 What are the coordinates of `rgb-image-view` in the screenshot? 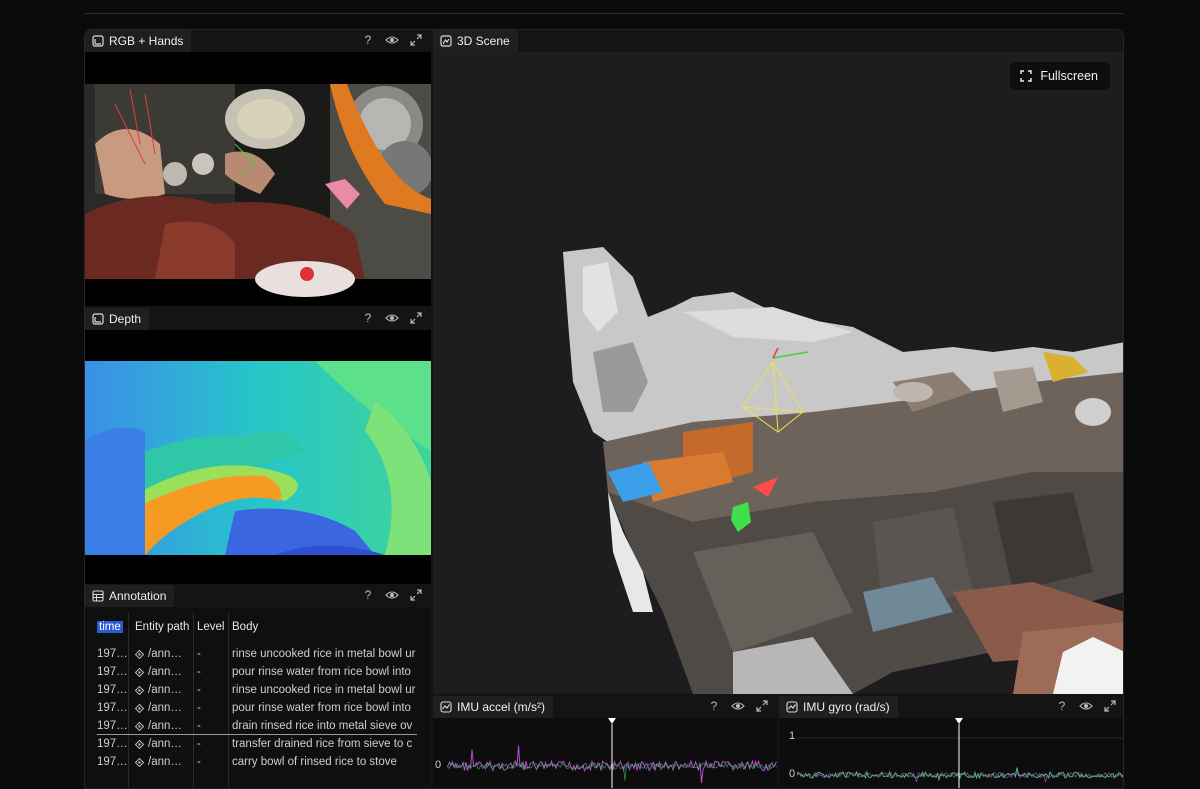 It's located at (258, 179).